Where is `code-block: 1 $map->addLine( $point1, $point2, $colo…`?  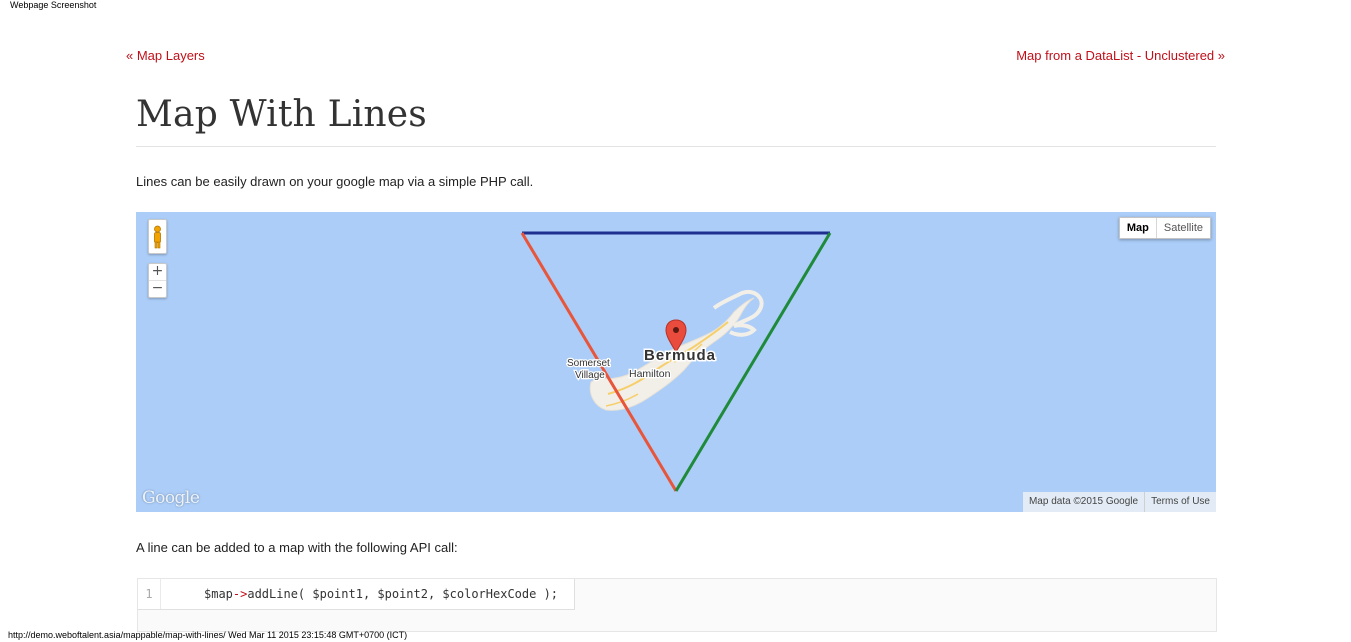 code-block: 1 $map->addLine( $point1, $point2, $colo… is located at coordinates (677, 605).